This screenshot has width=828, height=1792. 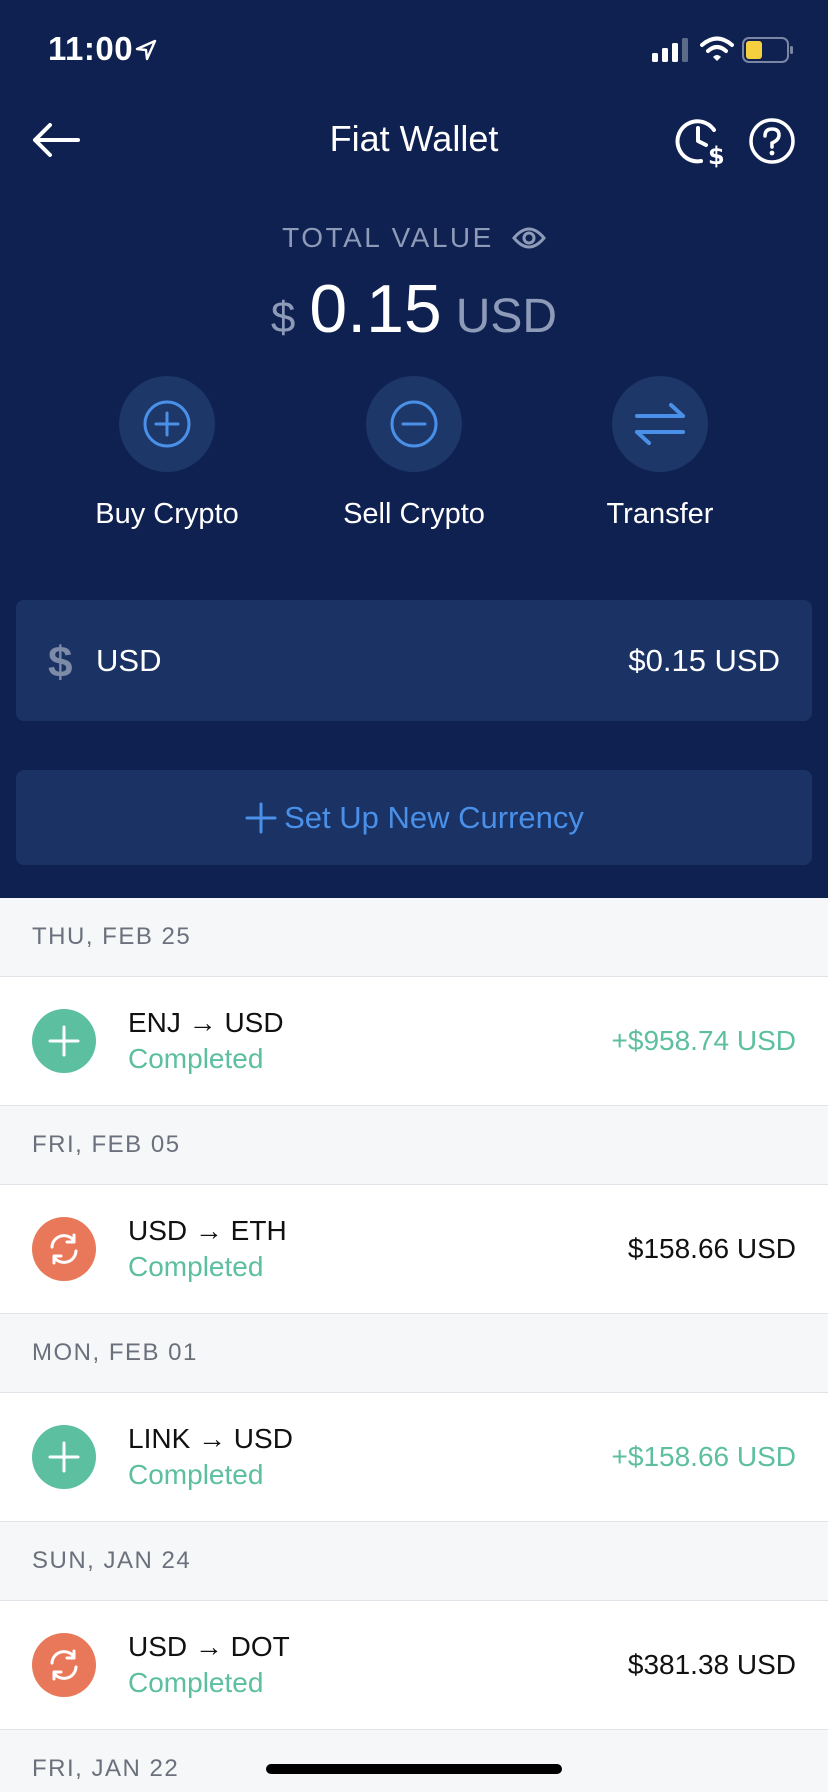 What do you see at coordinates (210, 1438) in the screenshot?
I see `transaction-pair: LINK → USD` at bounding box center [210, 1438].